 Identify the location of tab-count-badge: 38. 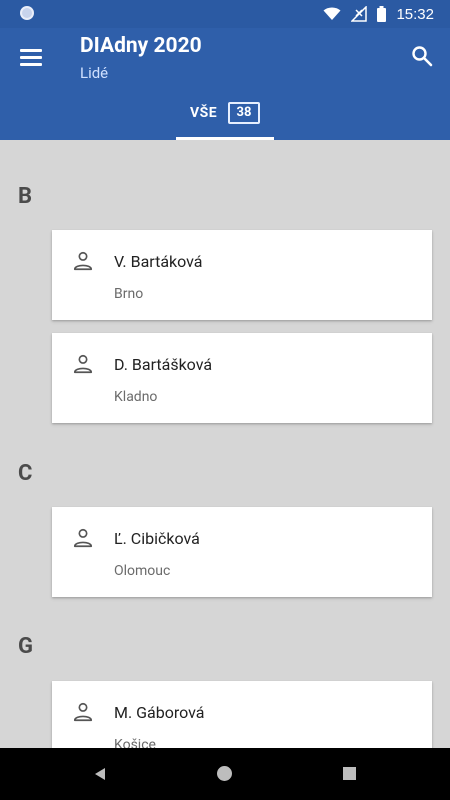
(244, 113).